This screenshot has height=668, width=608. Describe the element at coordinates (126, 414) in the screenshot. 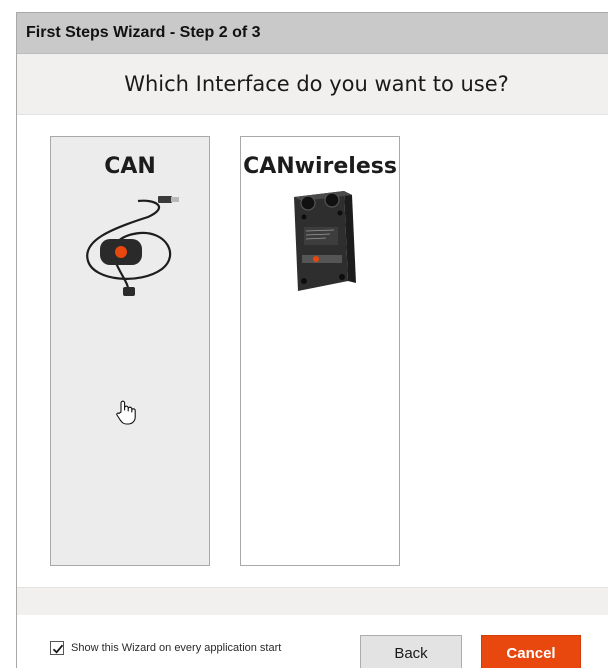

I see `hand-cursor-icon` at that location.